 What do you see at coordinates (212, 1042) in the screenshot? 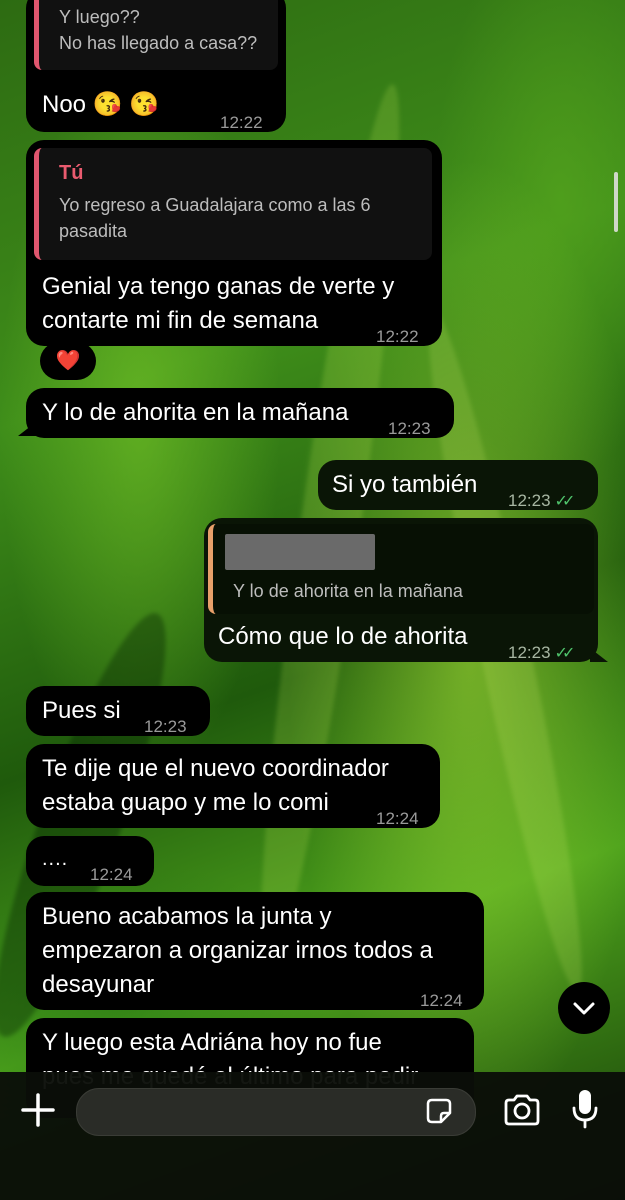
I see `message-text-line: Y luego esta Adriána hoy no fue` at bounding box center [212, 1042].